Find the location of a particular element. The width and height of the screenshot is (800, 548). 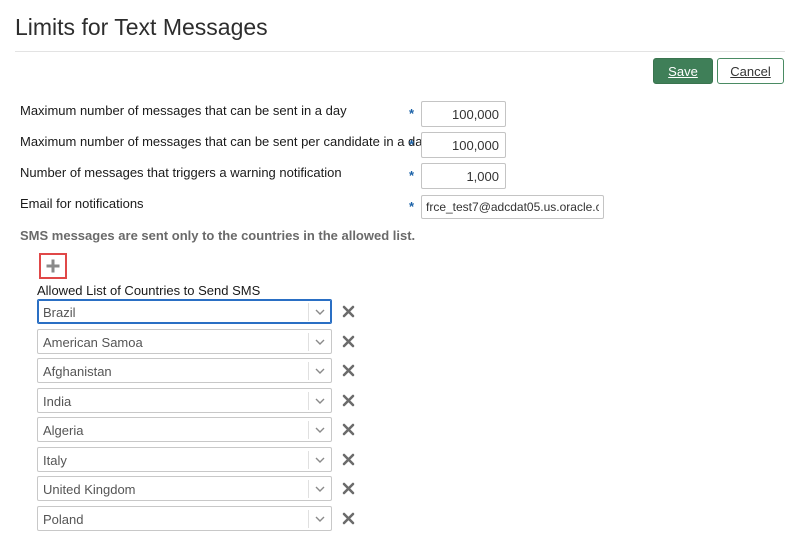

save-button: Save is located at coordinates (683, 71).